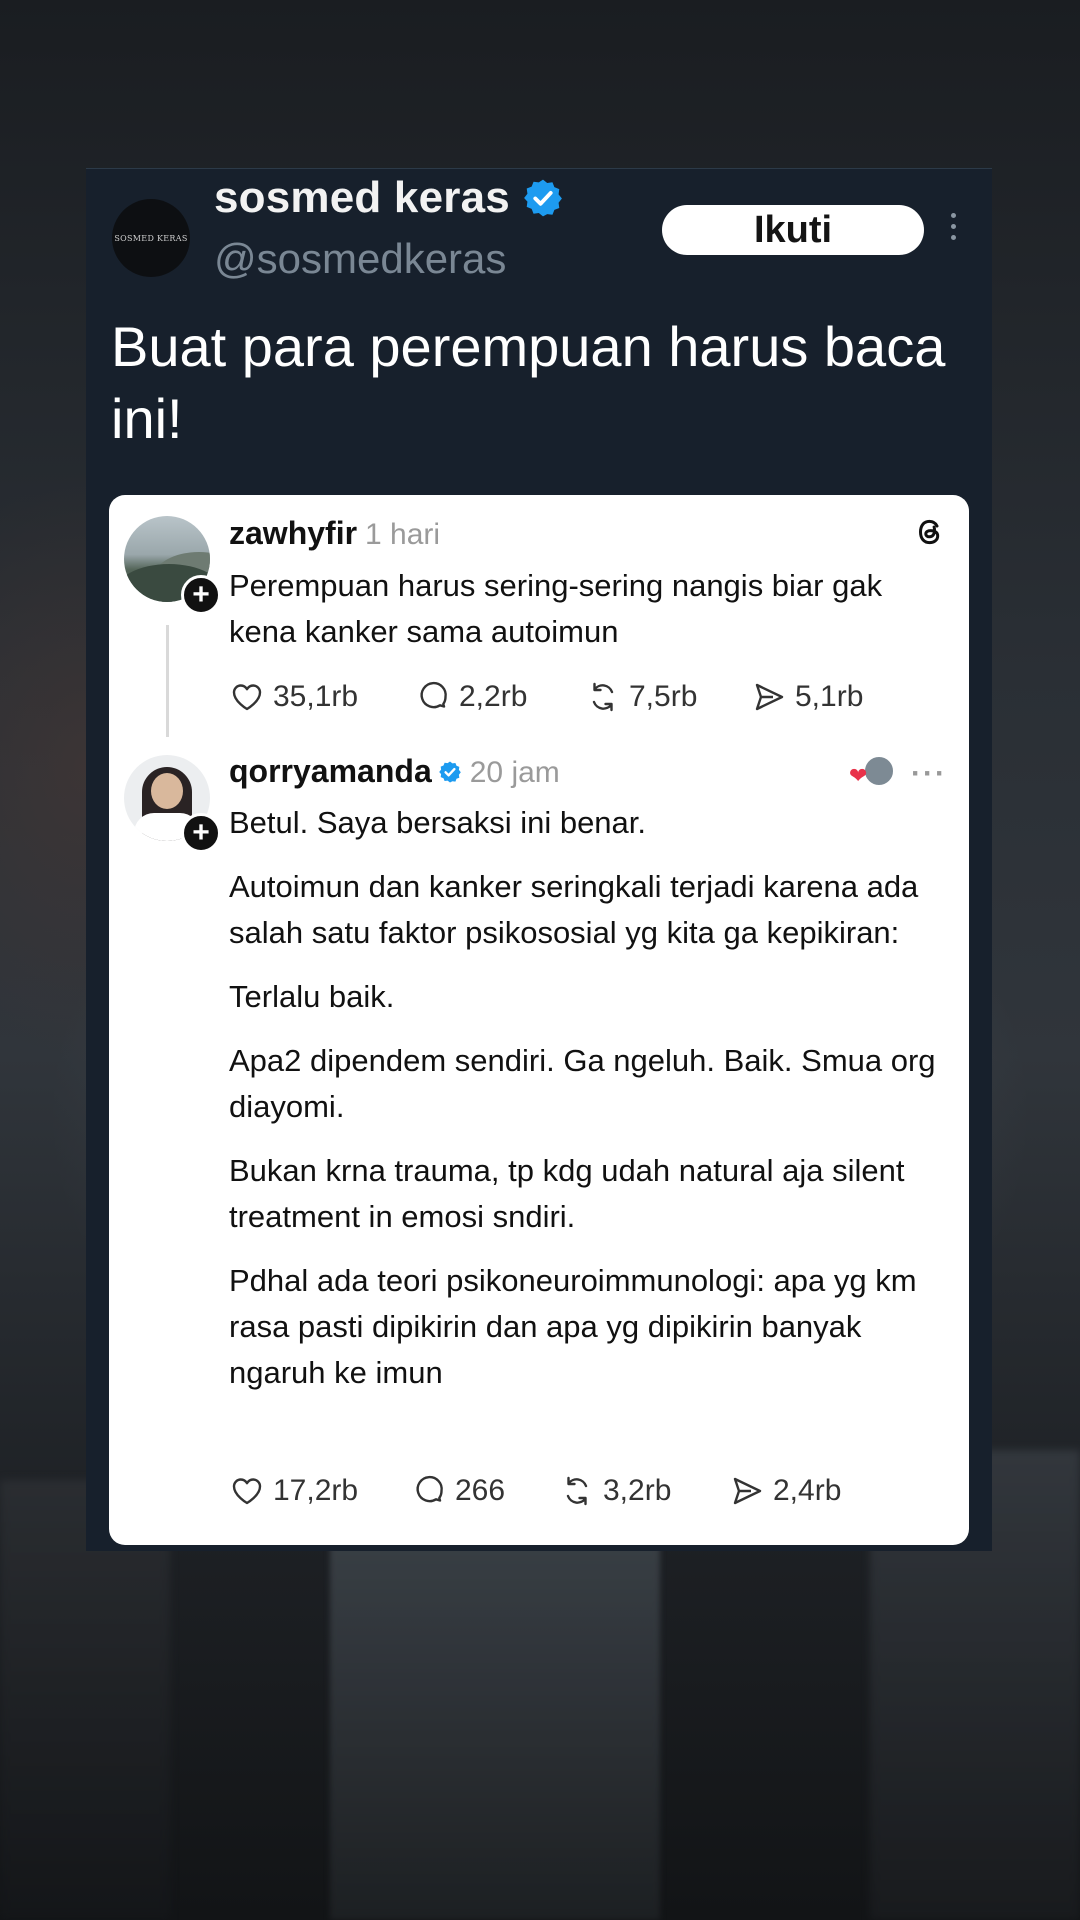  Describe the element at coordinates (873, 772) in the screenshot. I see `likers-avatars: ❤` at that location.